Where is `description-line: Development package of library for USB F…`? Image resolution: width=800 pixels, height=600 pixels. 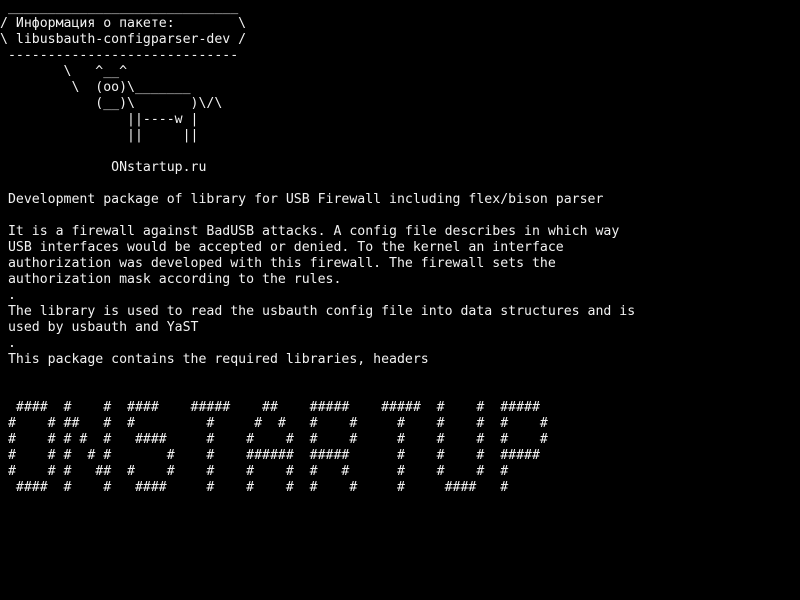 description-line: Development package of library for USB F… is located at coordinates (302, 199).